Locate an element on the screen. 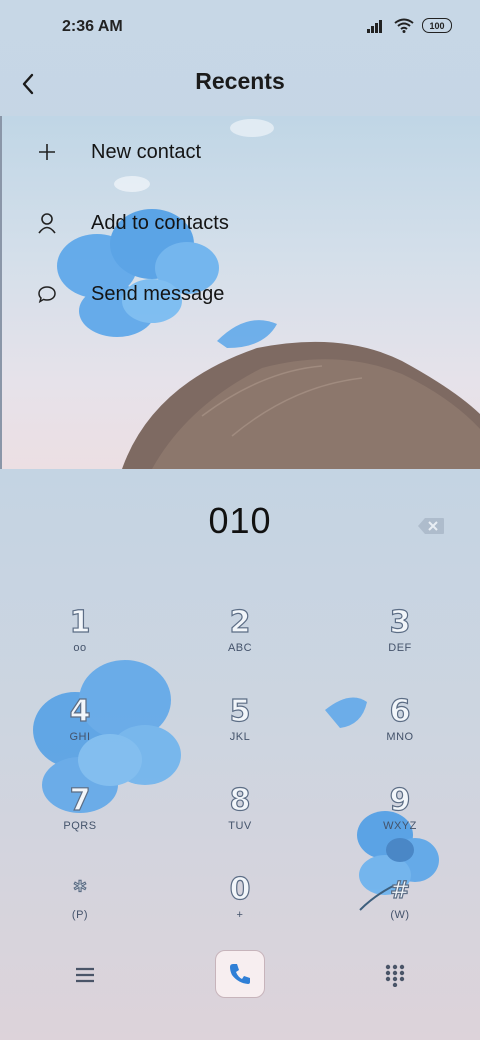 This screenshot has height=1040, width=480. key-8: 8 TUV is located at coordinates (240, 823).